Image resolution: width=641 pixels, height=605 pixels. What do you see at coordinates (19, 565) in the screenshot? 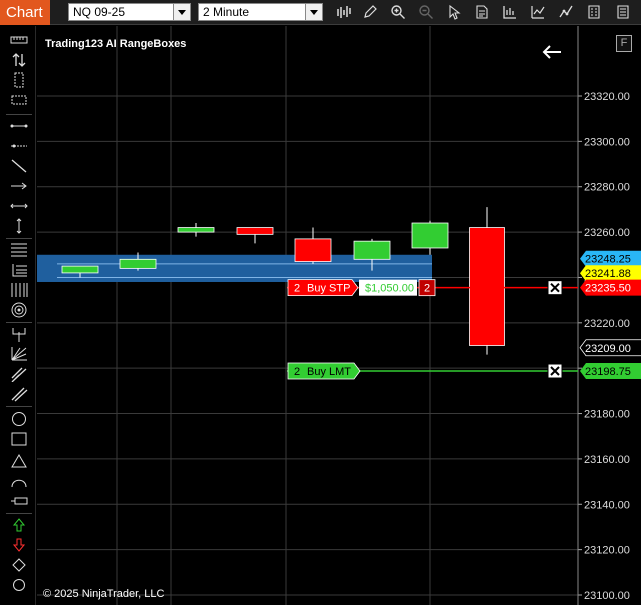
I see `diamond-icon` at bounding box center [19, 565].